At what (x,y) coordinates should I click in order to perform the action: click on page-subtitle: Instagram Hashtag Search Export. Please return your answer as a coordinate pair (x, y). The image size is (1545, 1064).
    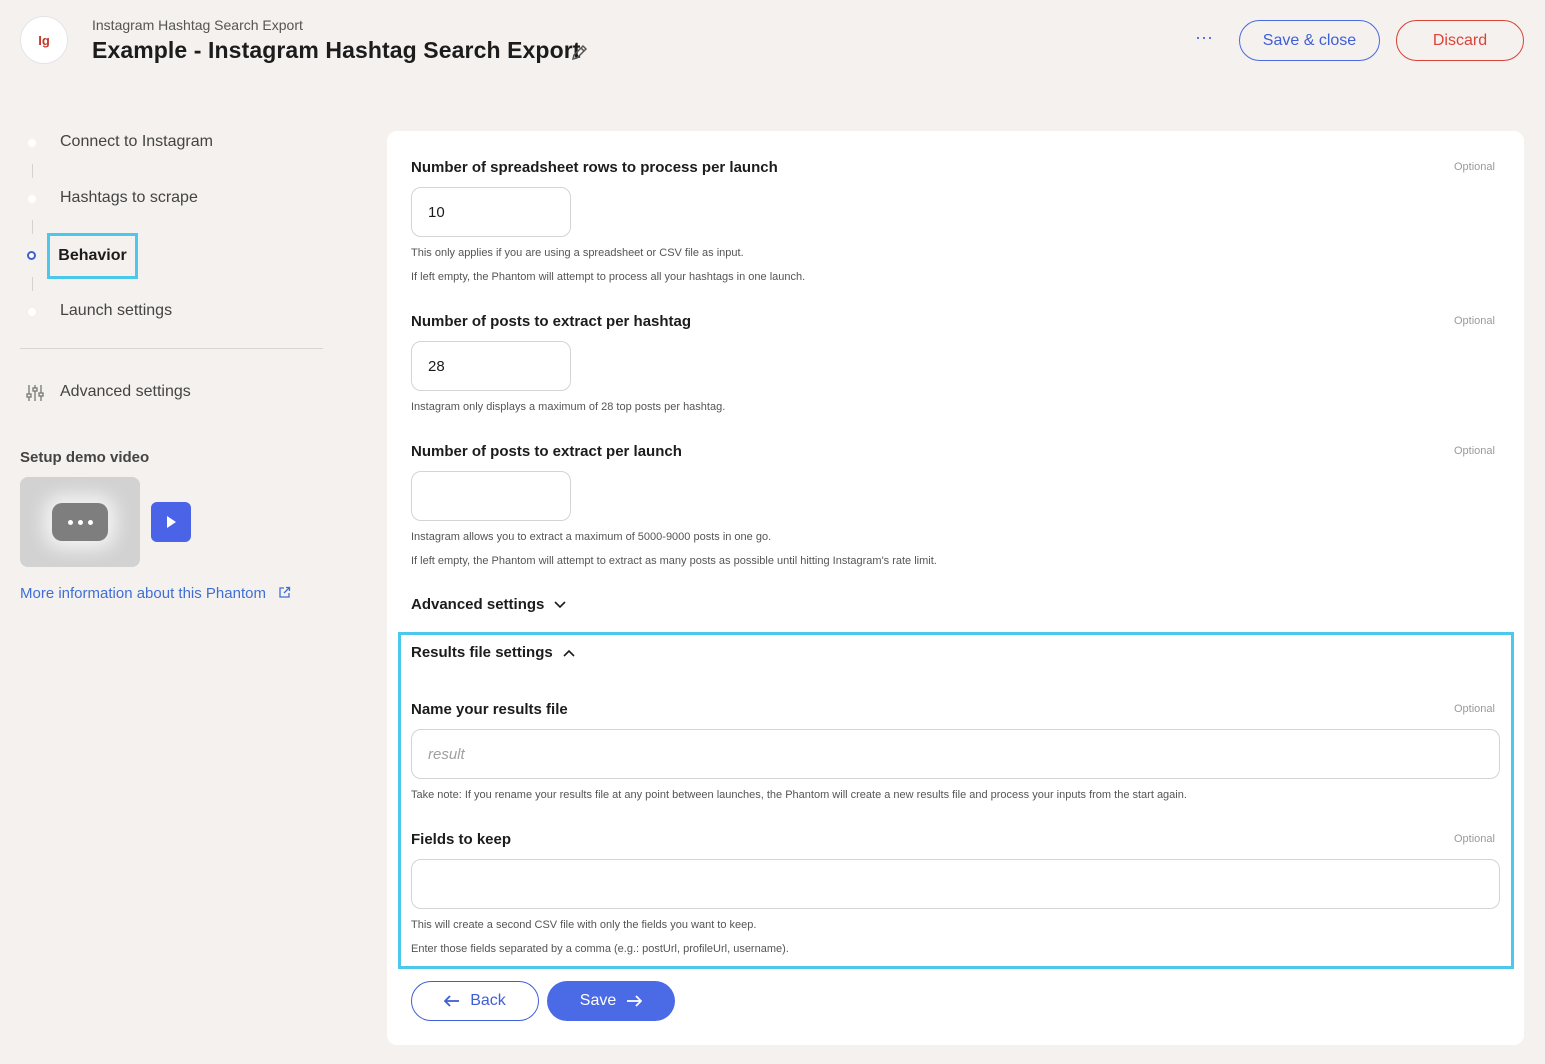
    Looking at the image, I should click on (197, 25).